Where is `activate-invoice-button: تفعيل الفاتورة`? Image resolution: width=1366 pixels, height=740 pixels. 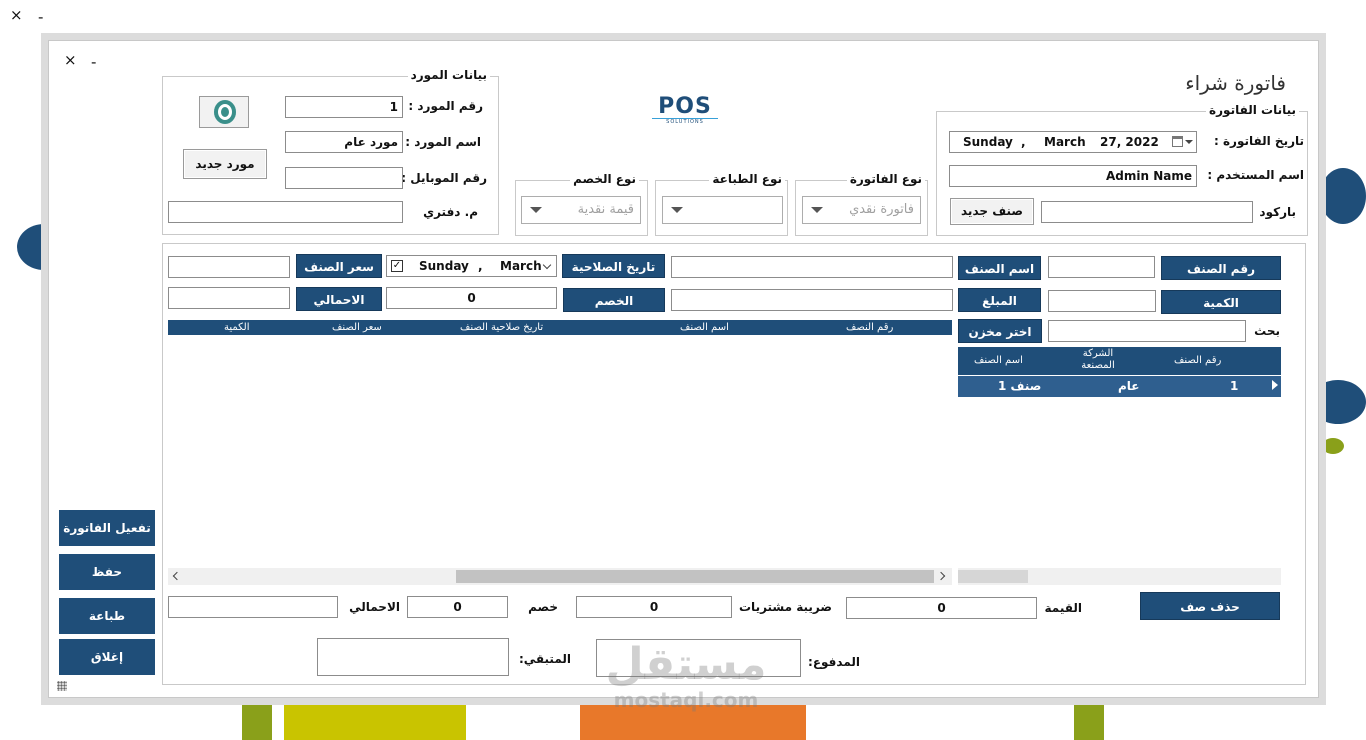 activate-invoice-button: تفعيل الفاتورة is located at coordinates (107, 528).